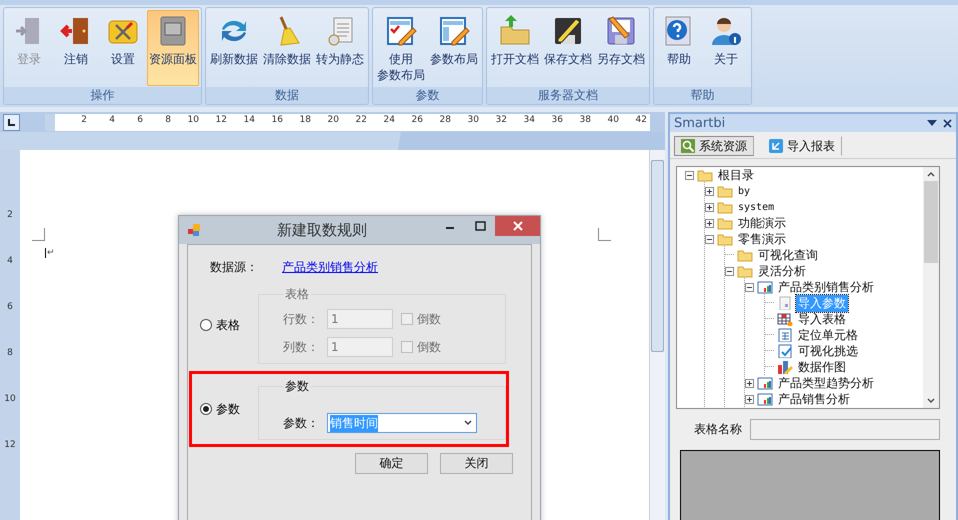 The width and height of the screenshot is (958, 520). What do you see at coordinates (476, 463) in the screenshot?
I see `dialog-button: 关闭` at bounding box center [476, 463].